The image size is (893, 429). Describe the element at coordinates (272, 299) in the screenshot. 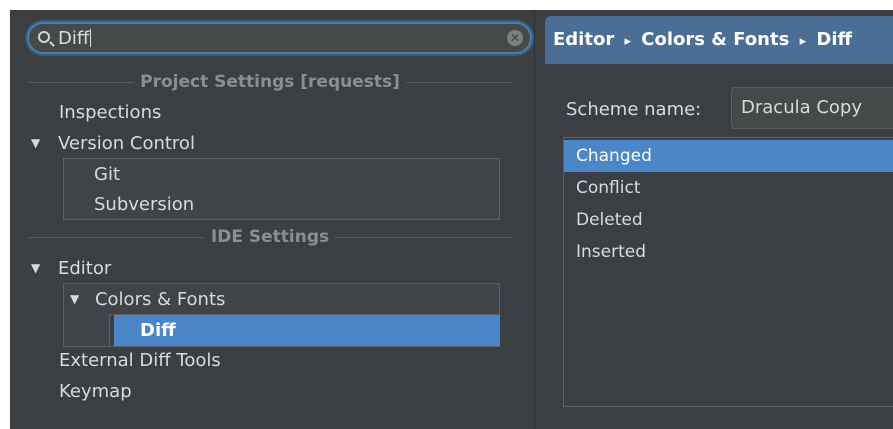

I see `tree-item-colors-fonts: ▼ Colors & Fonts` at that location.